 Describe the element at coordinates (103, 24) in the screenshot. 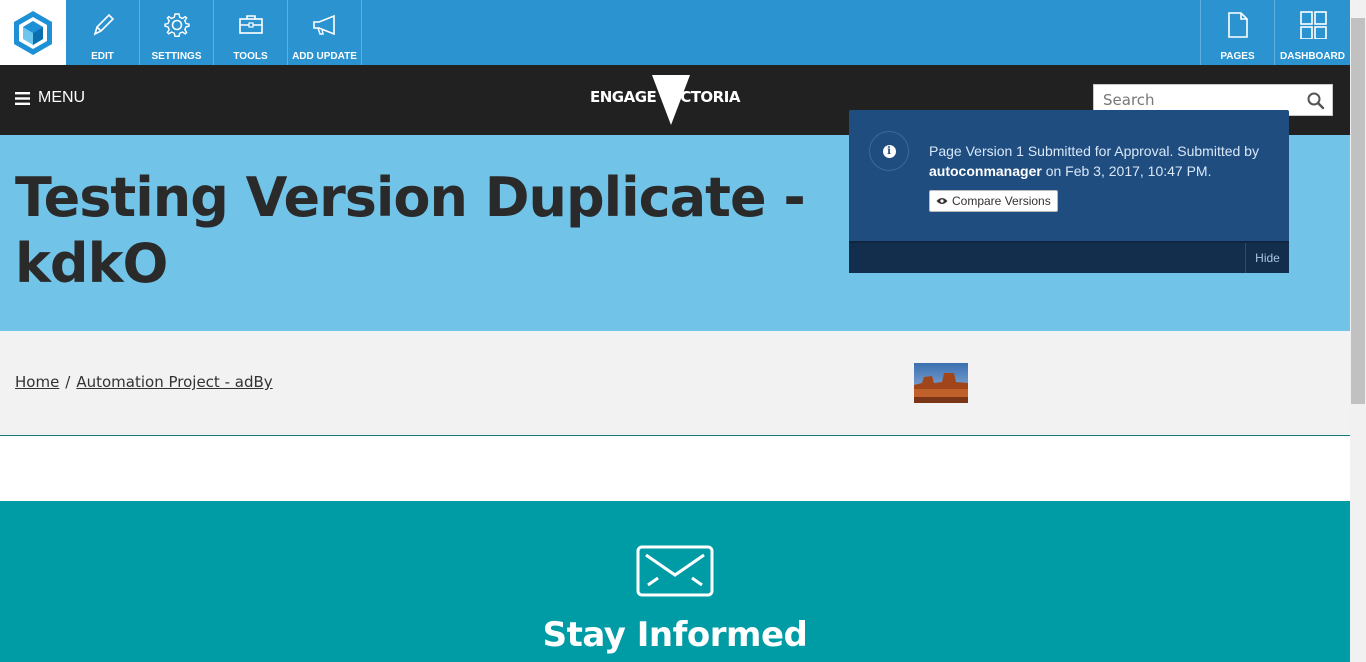

I see `pencil-icon` at that location.